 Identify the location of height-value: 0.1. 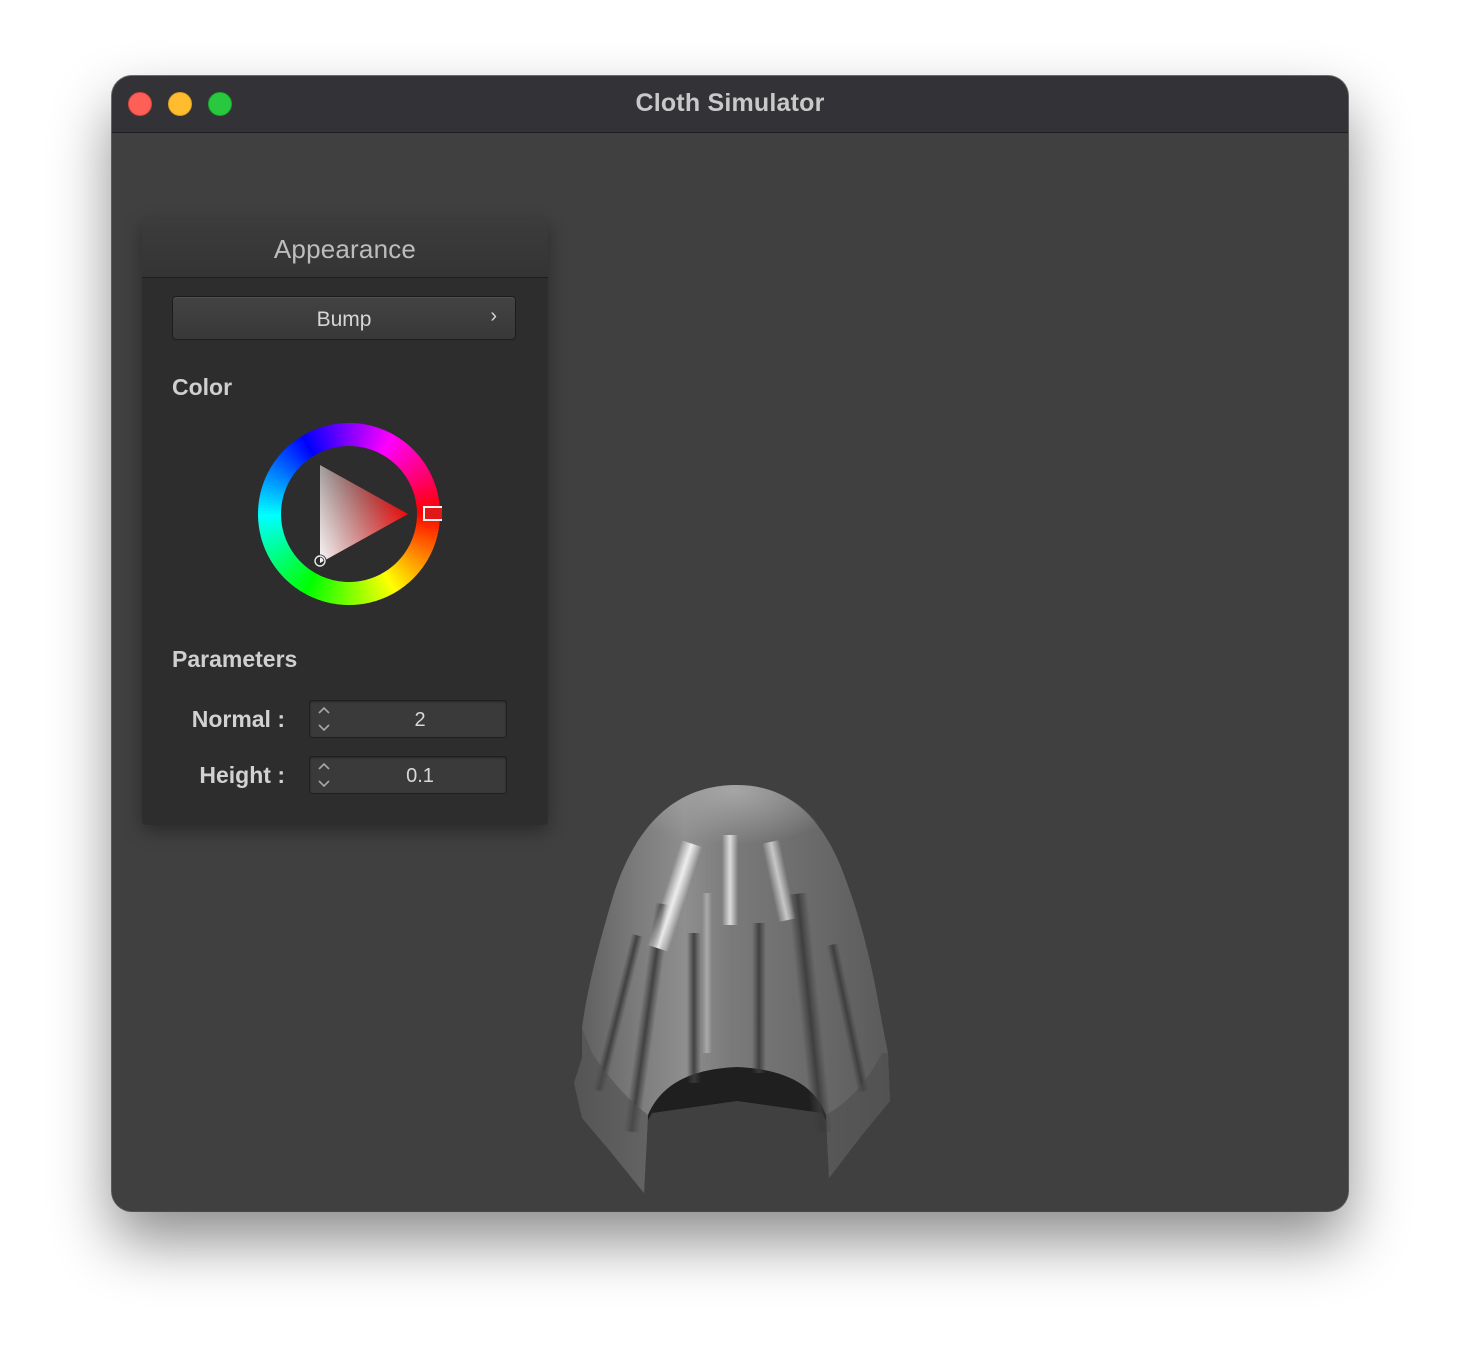
(420, 776).